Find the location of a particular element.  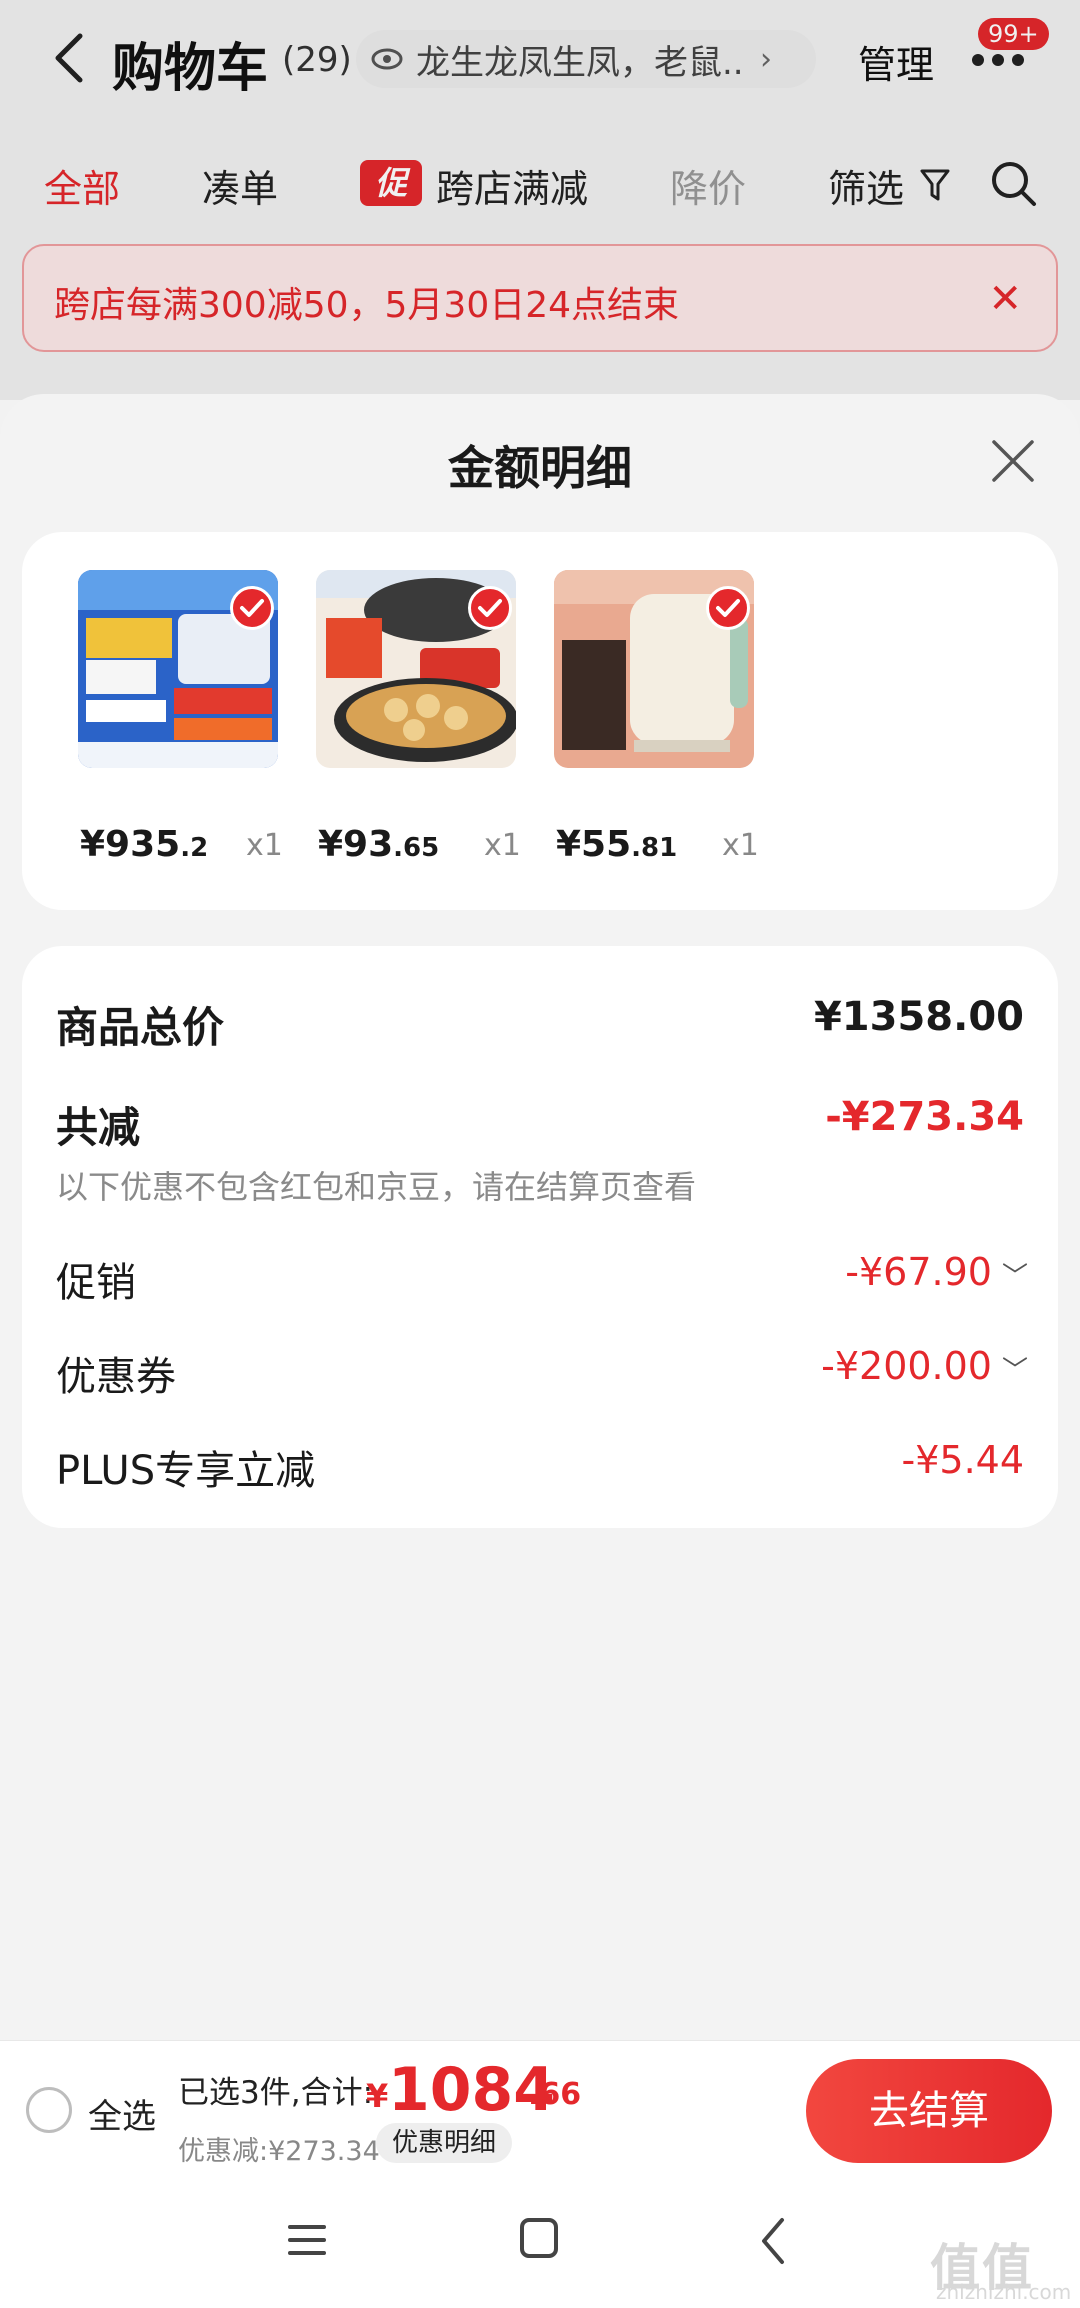

product-price: ¥55.81 is located at coordinates (616, 844).